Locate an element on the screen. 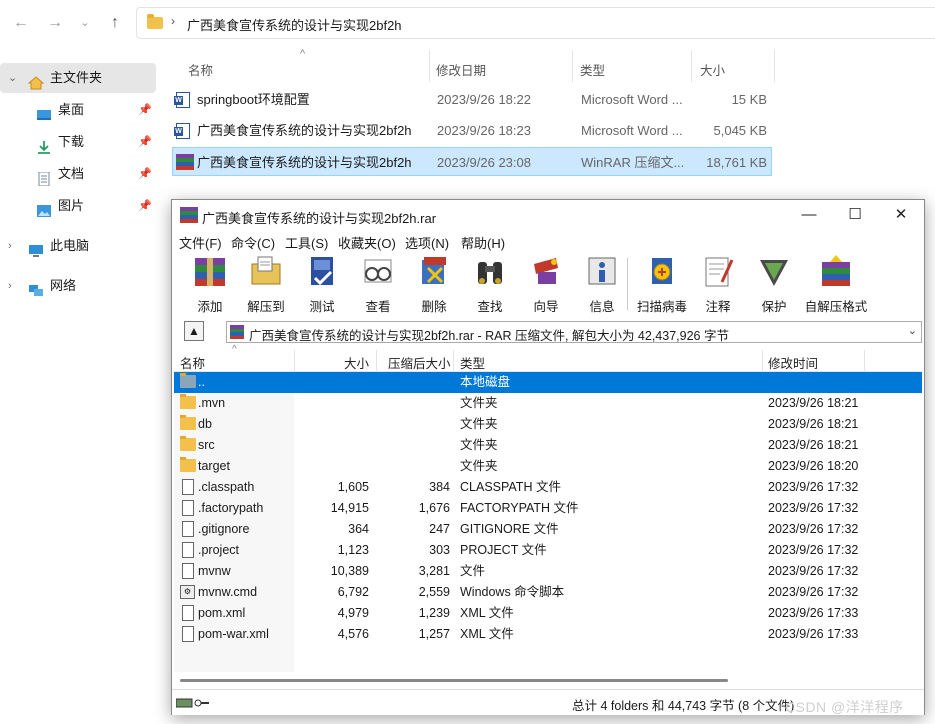 This screenshot has width=935, height=724. delete-icon is located at coordinates (434, 270).